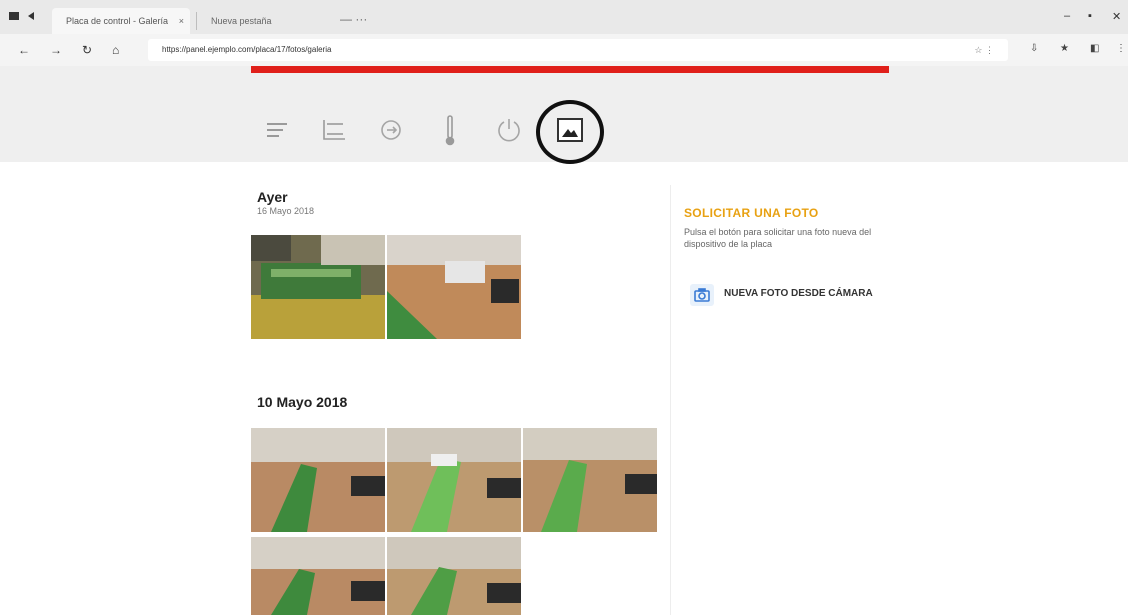 This screenshot has width=1128, height=615. I want to click on close-window-button: ✕, so click(1116, 16).